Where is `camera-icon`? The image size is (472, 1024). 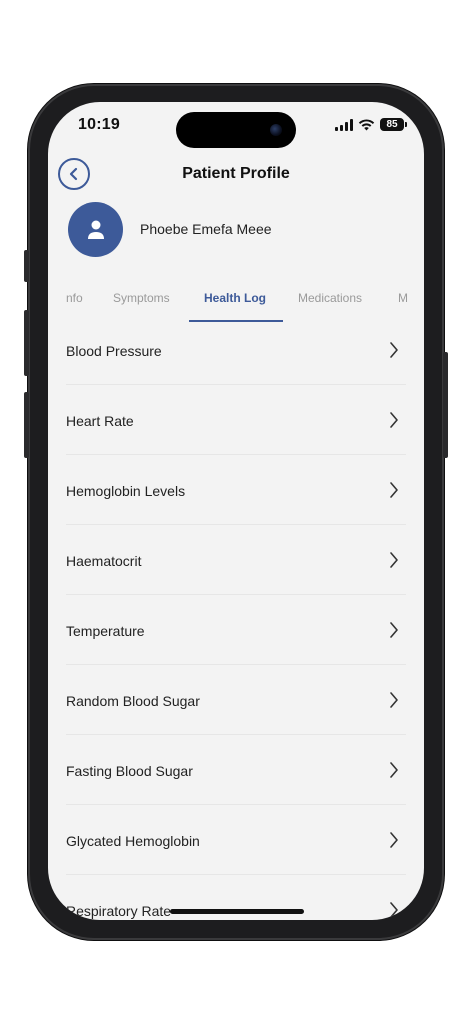
camera-icon is located at coordinates (276, 130).